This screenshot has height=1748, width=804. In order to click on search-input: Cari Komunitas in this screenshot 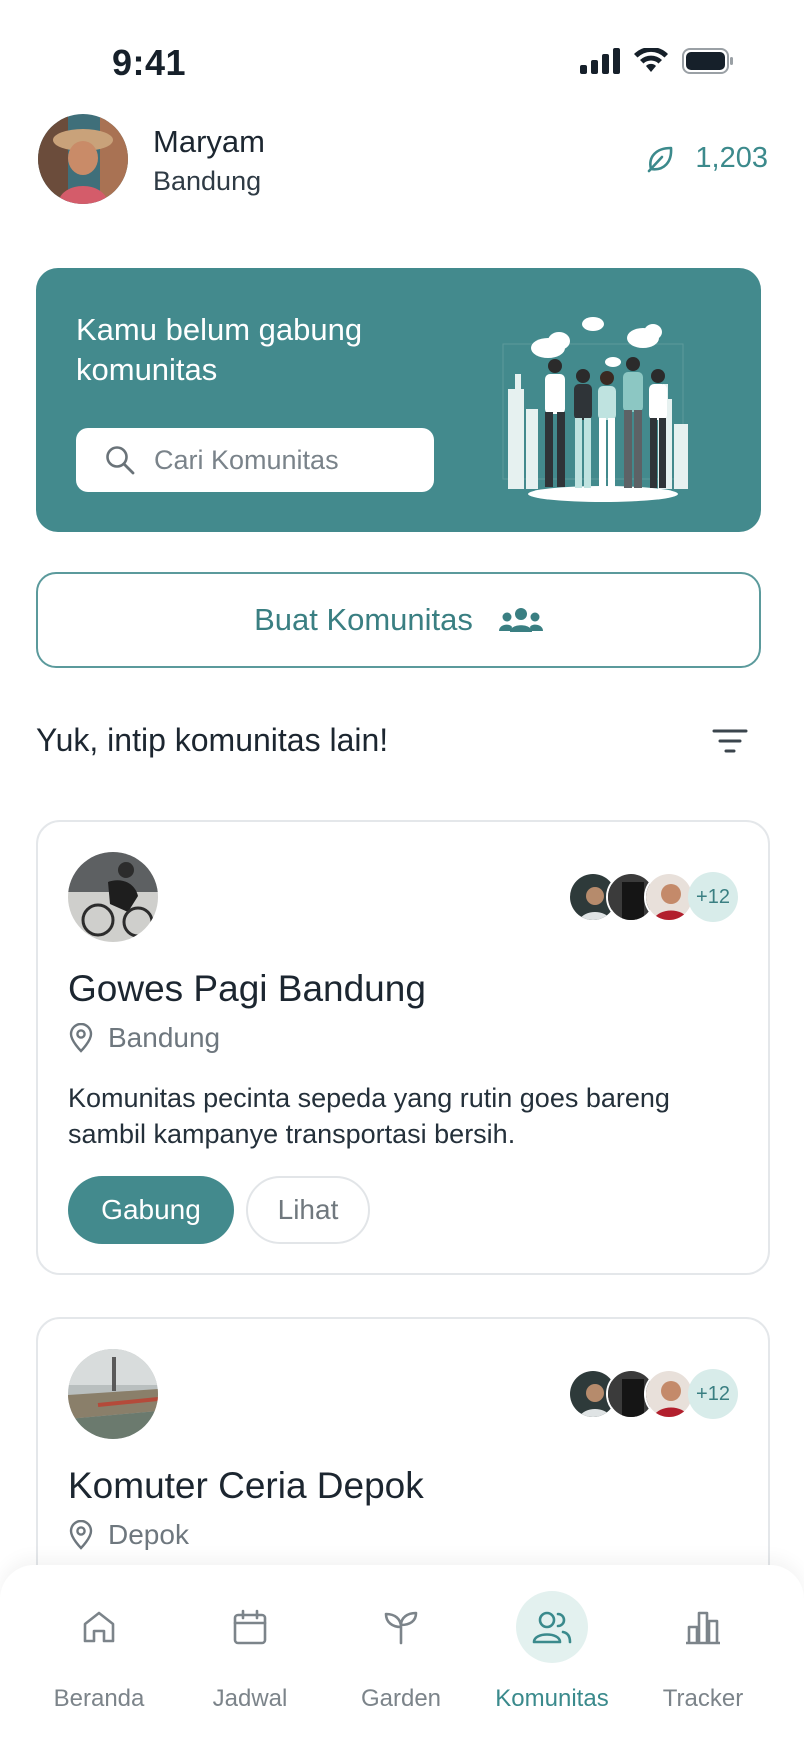, I will do `click(255, 460)`.